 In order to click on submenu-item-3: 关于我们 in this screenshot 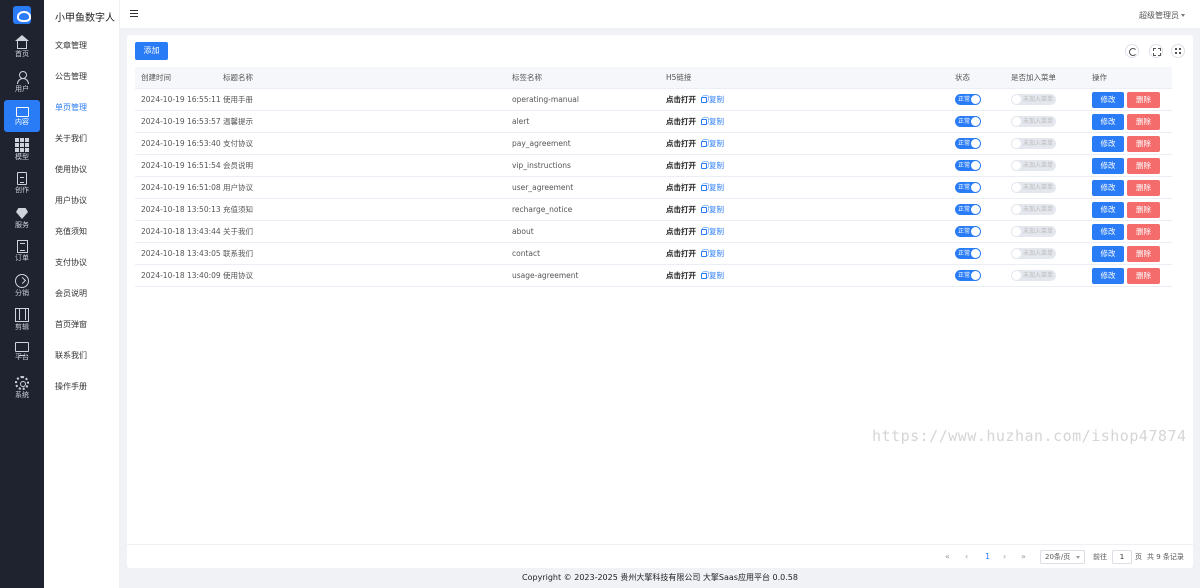, I will do `click(81, 138)`.